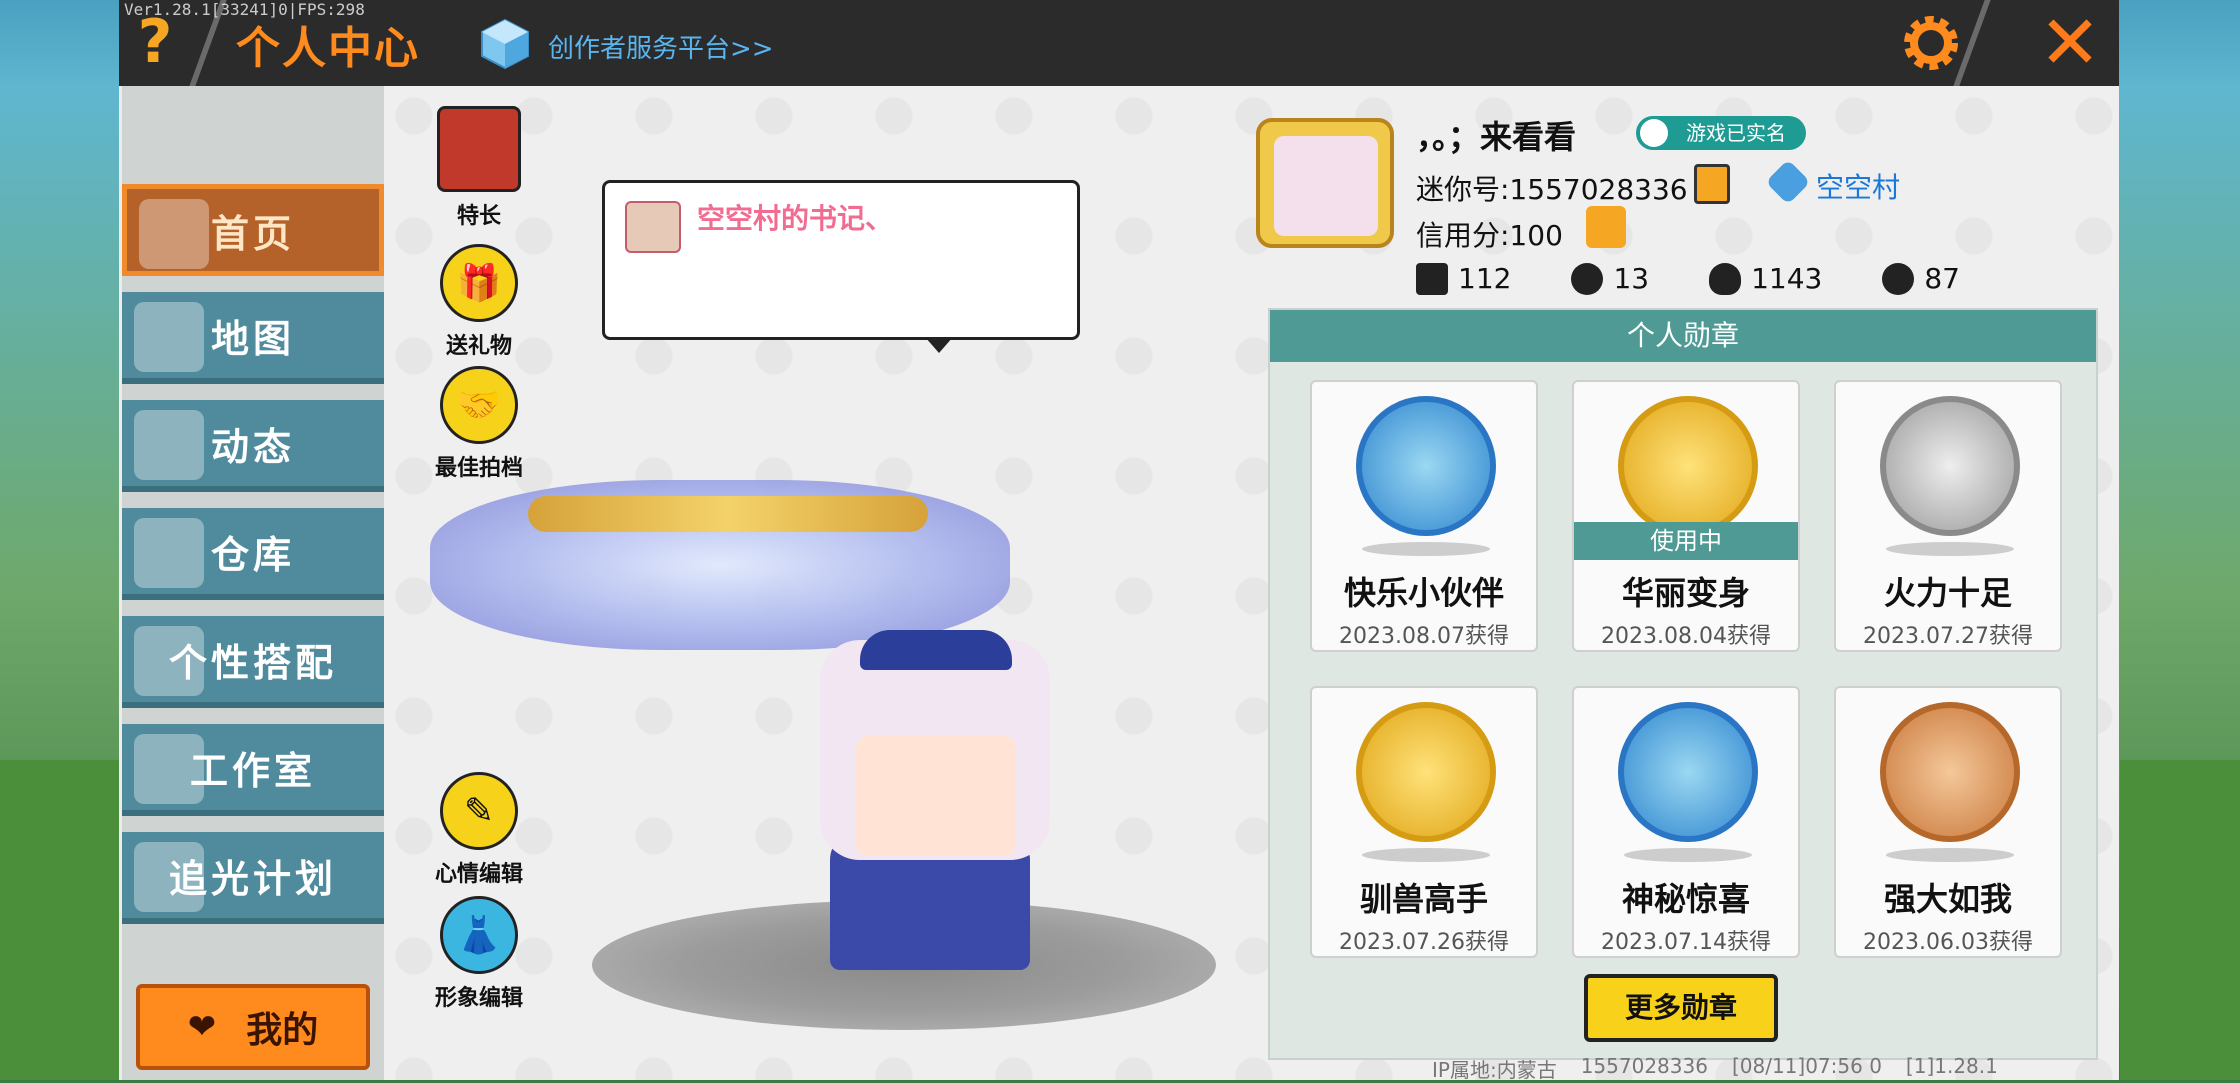 Image resolution: width=2240 pixels, height=1083 pixels. Describe the element at coordinates (282, 1030) in the screenshot. I see `mine-label: 我的` at that location.